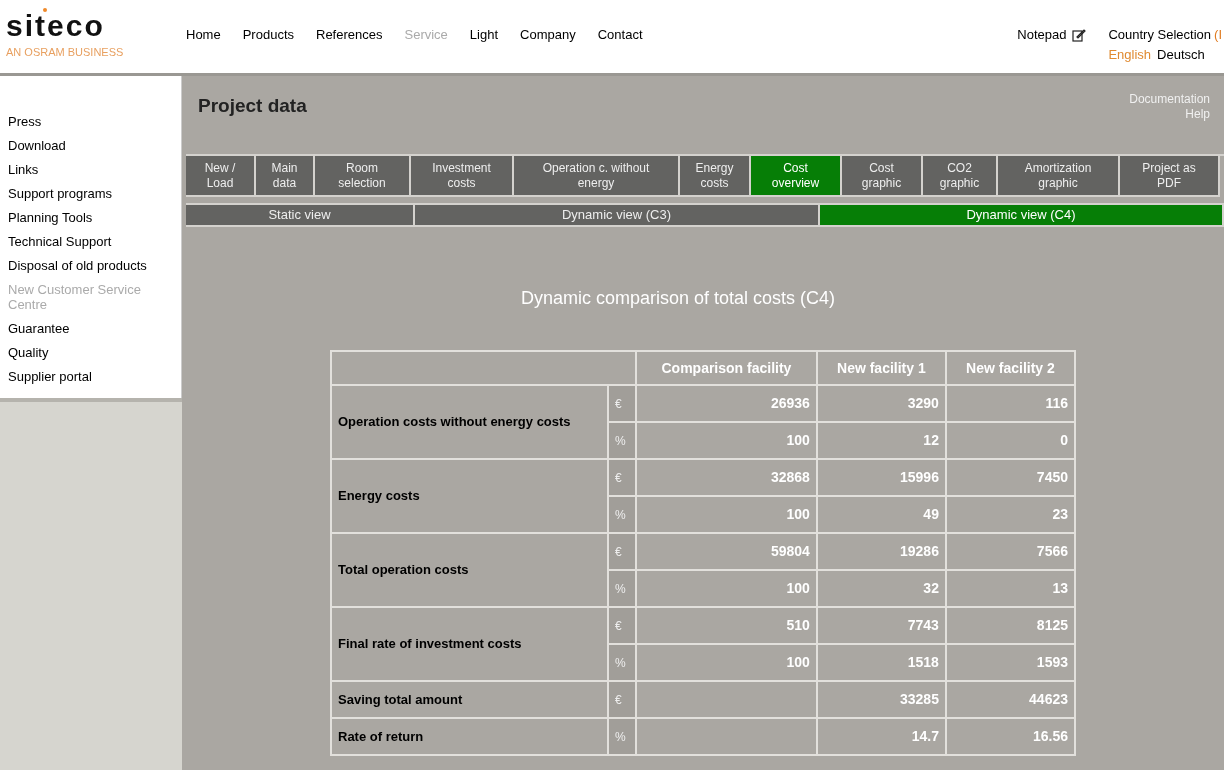  Describe the element at coordinates (1059, 176) in the screenshot. I see `tab: Amortization graphic` at that location.